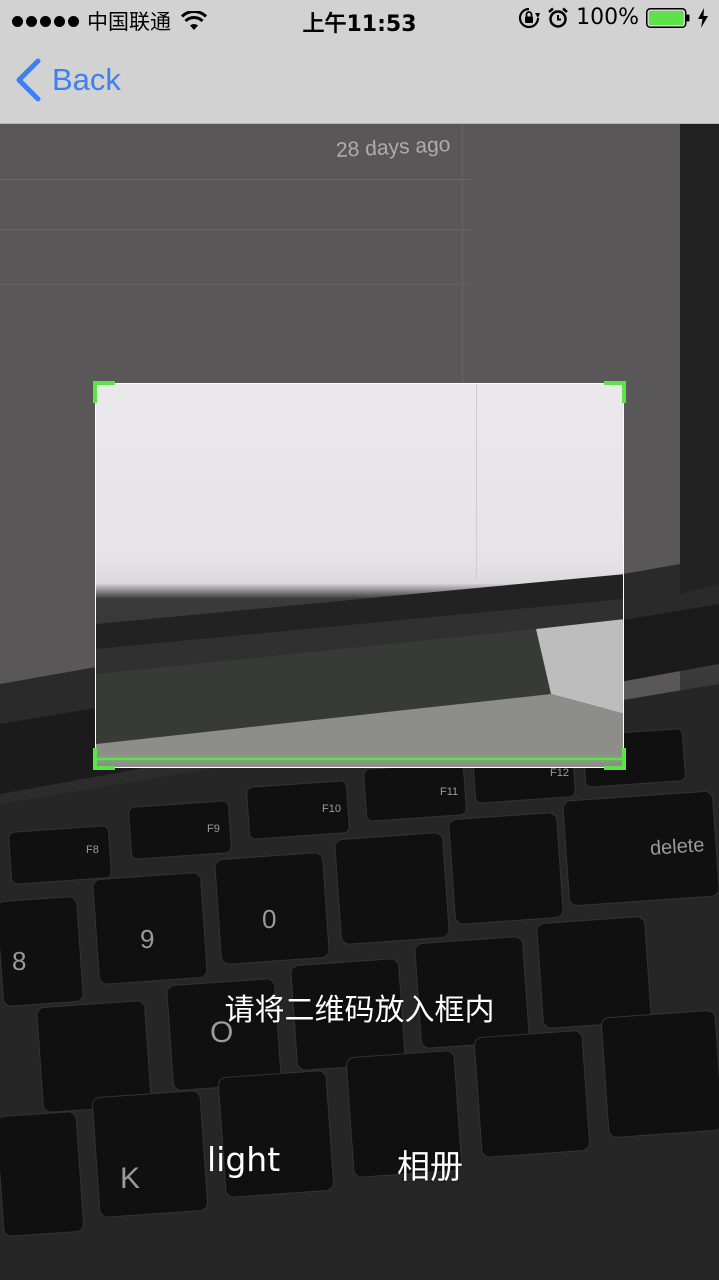 The width and height of the screenshot is (719, 1280). I want to click on scan-corner-top-left, so click(104, 392).